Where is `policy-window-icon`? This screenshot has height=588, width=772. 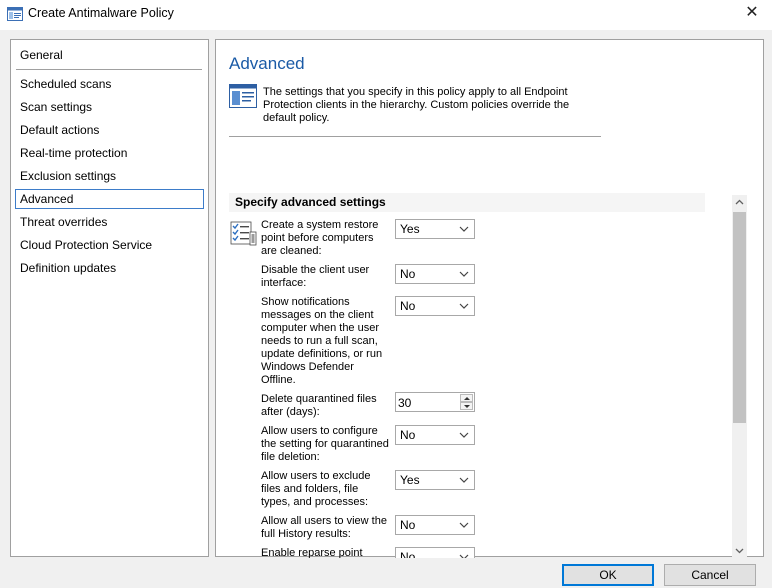 policy-window-icon is located at coordinates (15, 14).